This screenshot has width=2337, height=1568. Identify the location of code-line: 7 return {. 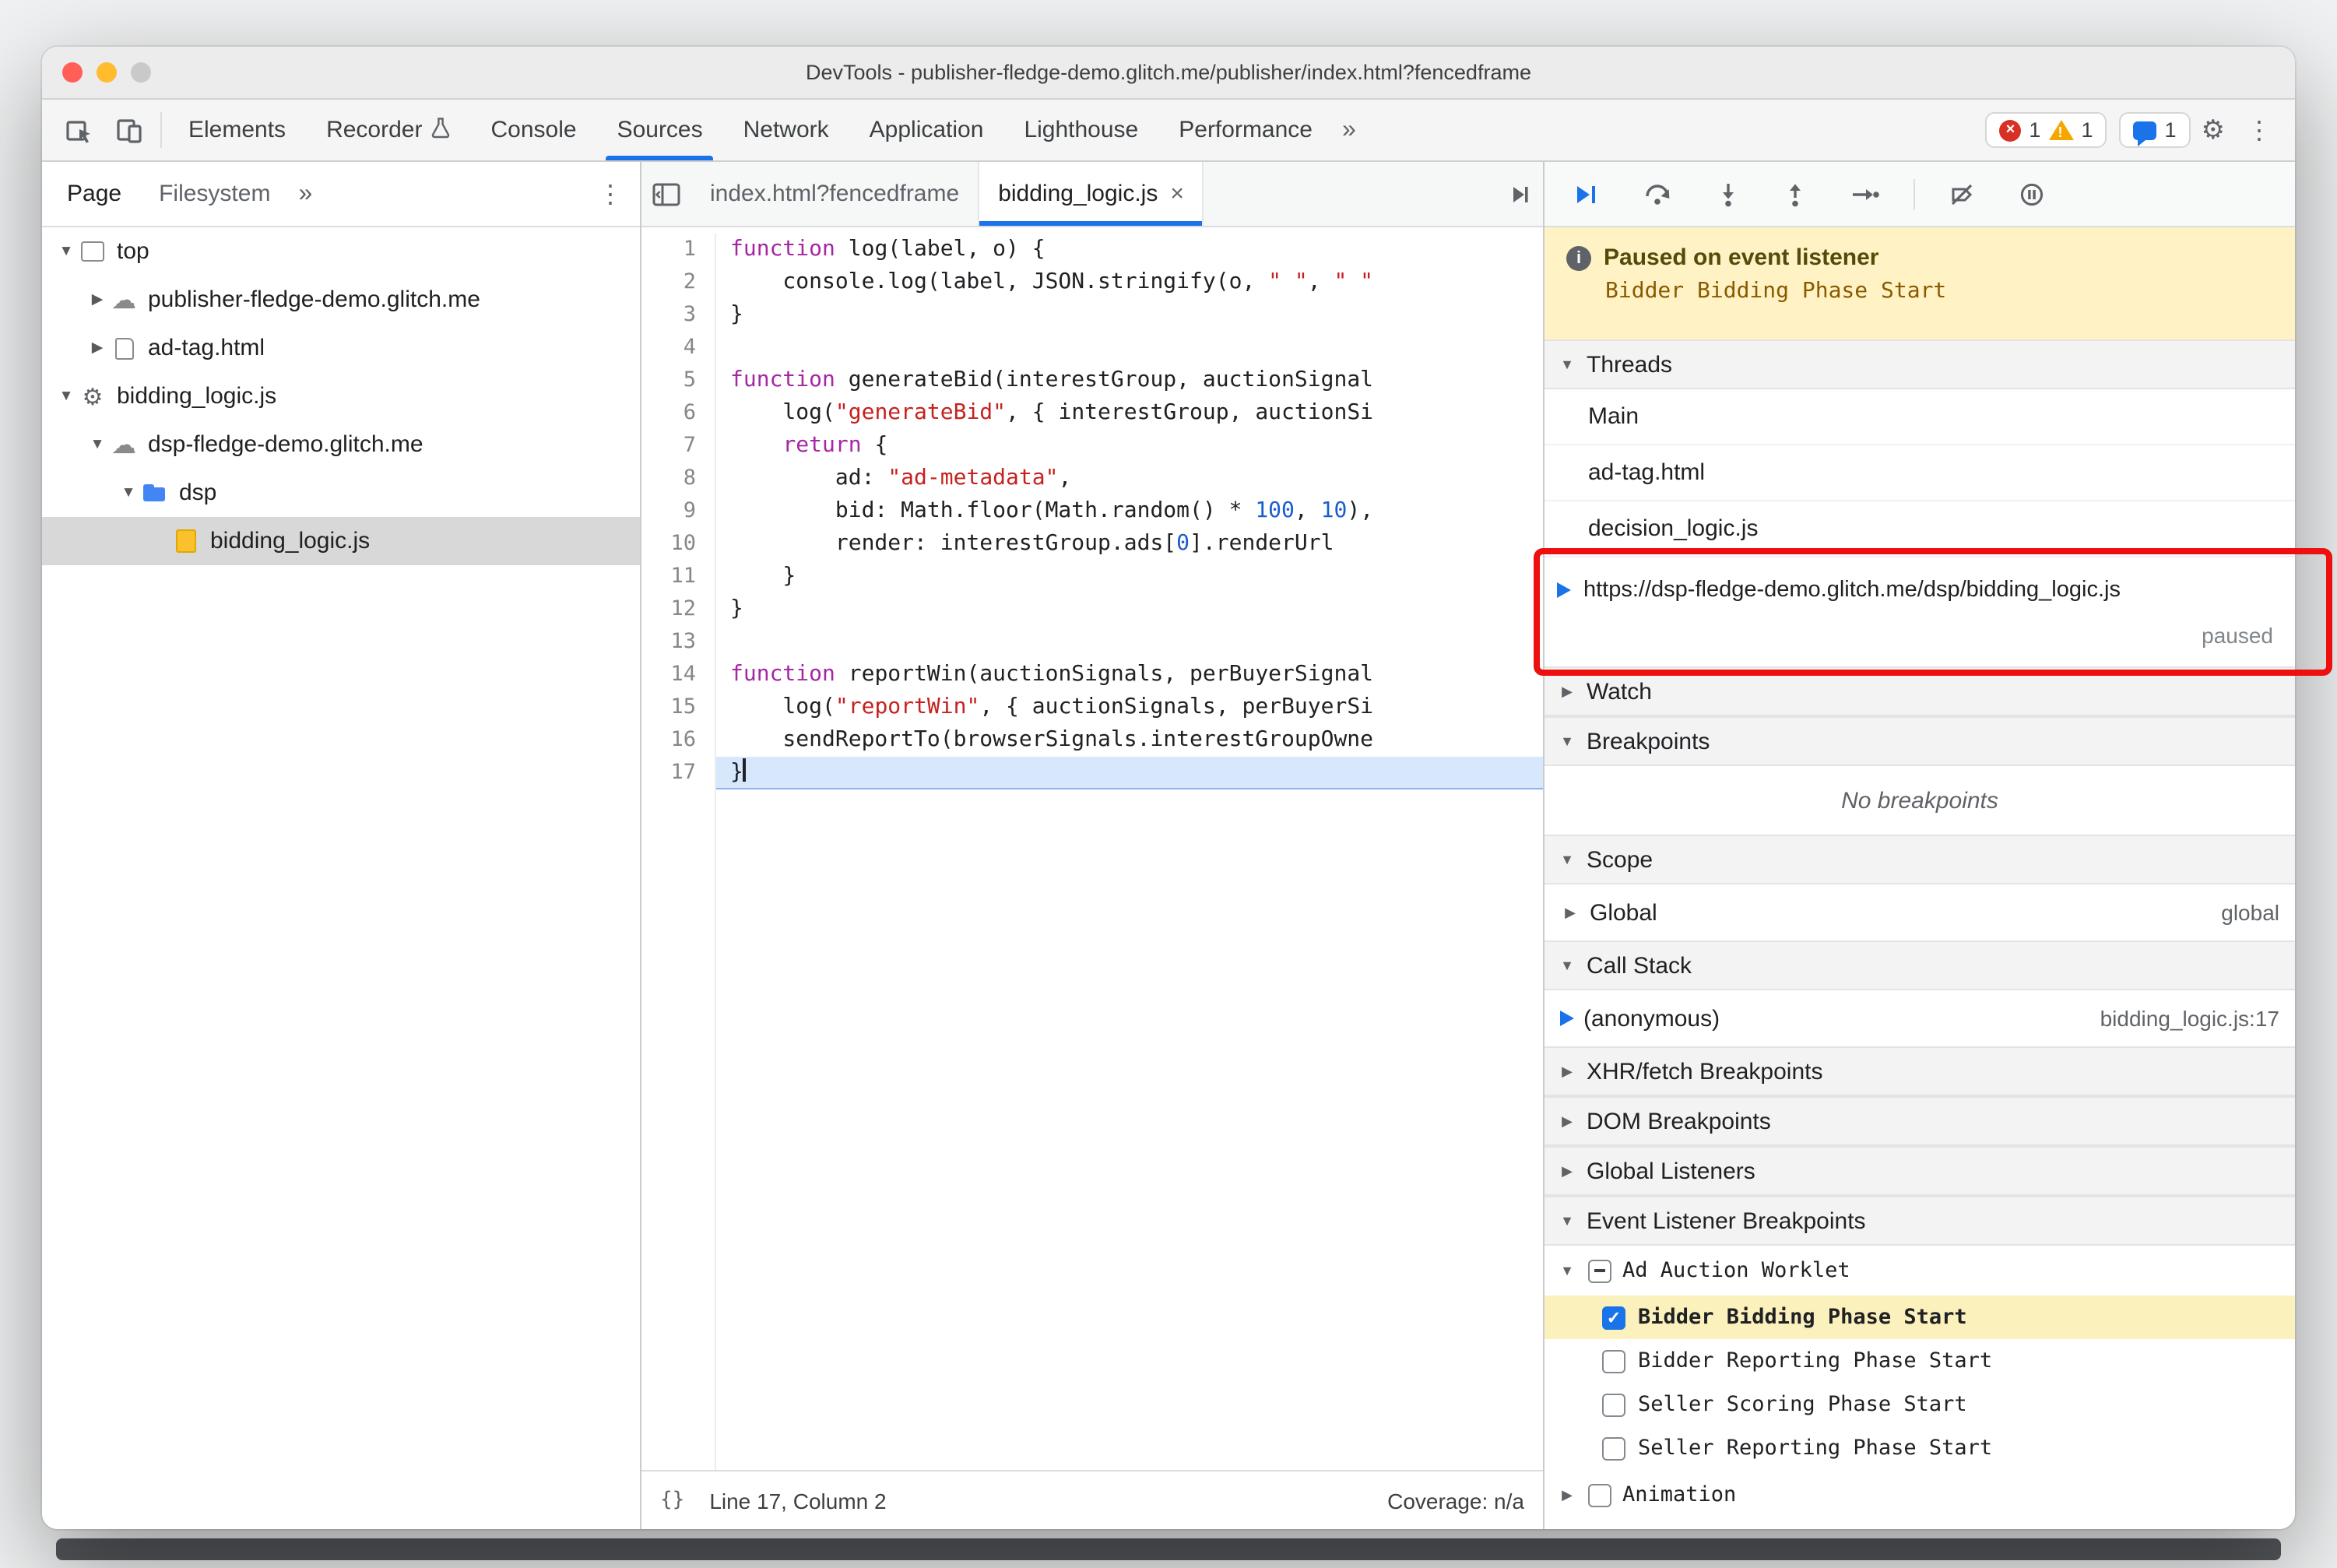
(1092, 446).